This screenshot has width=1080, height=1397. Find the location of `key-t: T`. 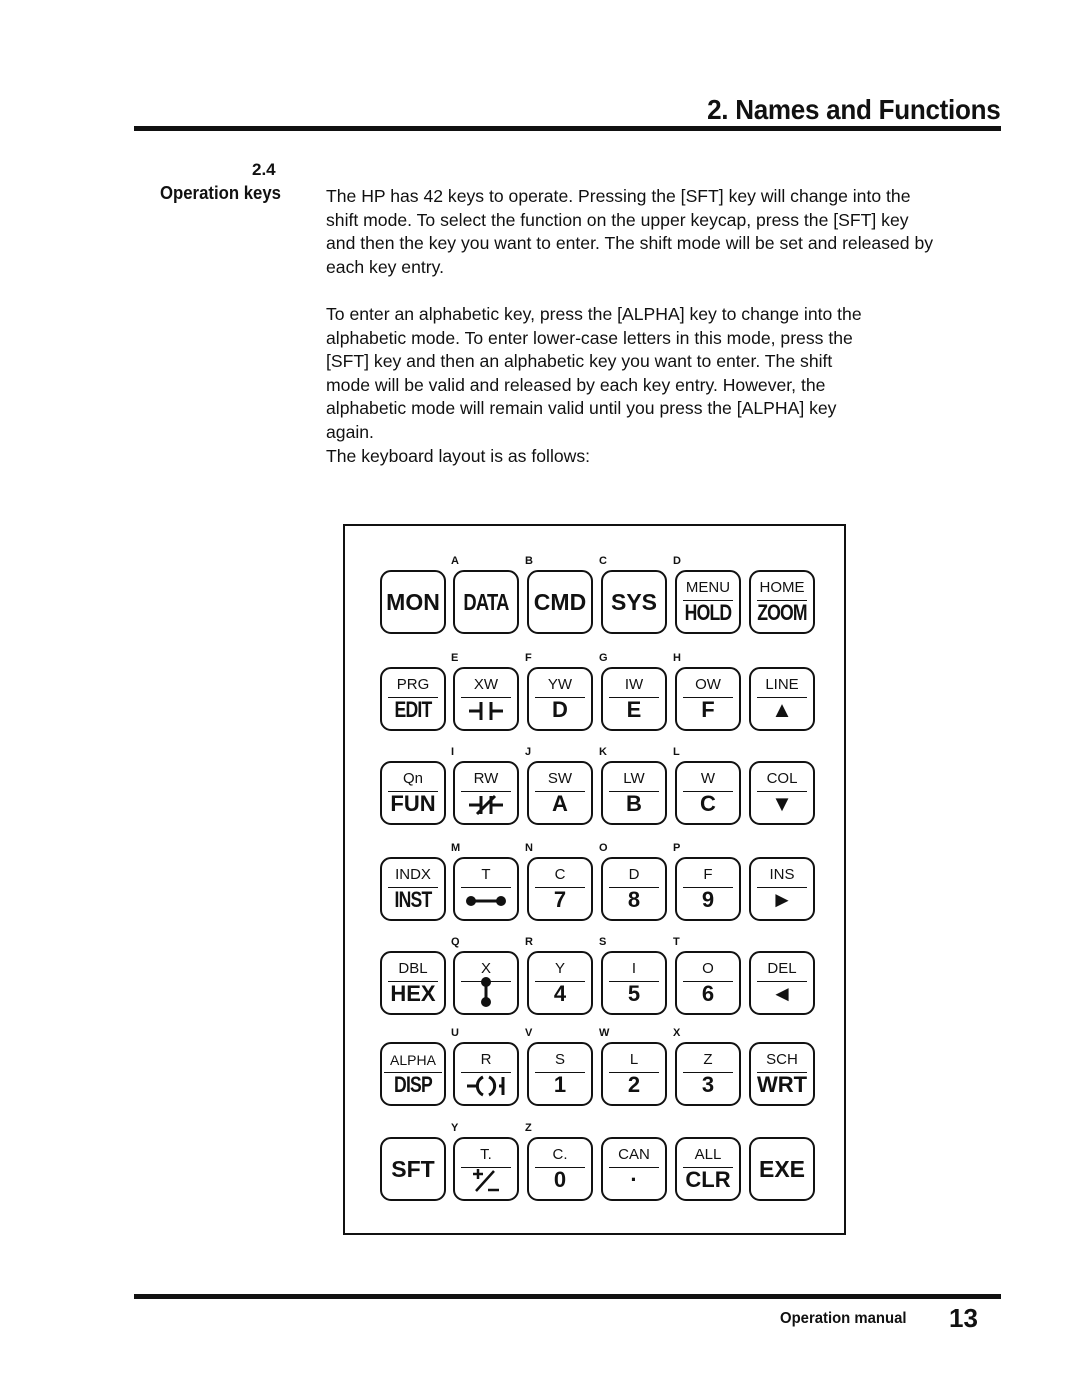

key-t: T is located at coordinates (486, 889).